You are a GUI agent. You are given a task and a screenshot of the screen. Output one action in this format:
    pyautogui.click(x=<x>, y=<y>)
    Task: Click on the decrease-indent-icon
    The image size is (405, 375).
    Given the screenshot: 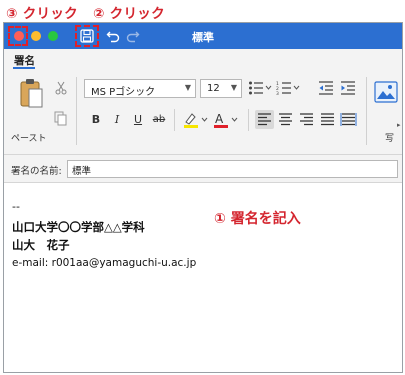 What is the action you would take?
    pyautogui.click(x=326, y=88)
    